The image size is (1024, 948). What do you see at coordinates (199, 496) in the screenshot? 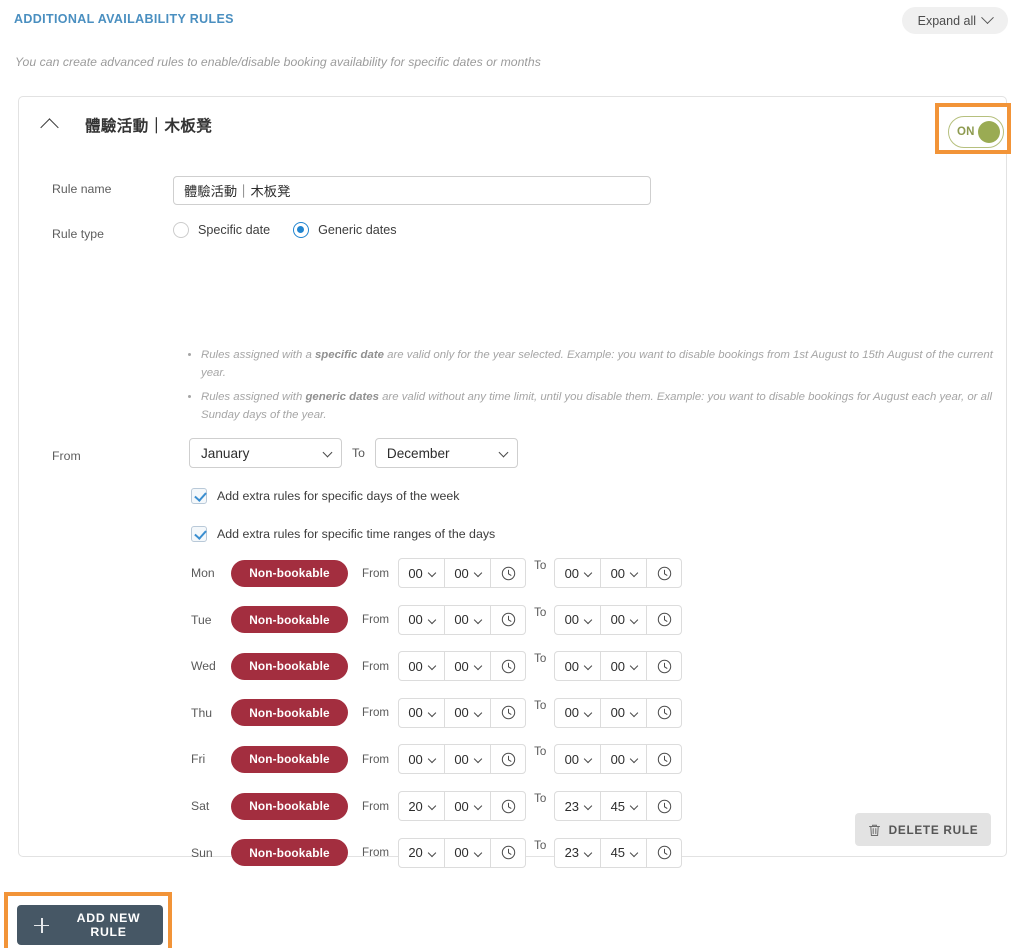
I see `checkbox-days-of-week` at bounding box center [199, 496].